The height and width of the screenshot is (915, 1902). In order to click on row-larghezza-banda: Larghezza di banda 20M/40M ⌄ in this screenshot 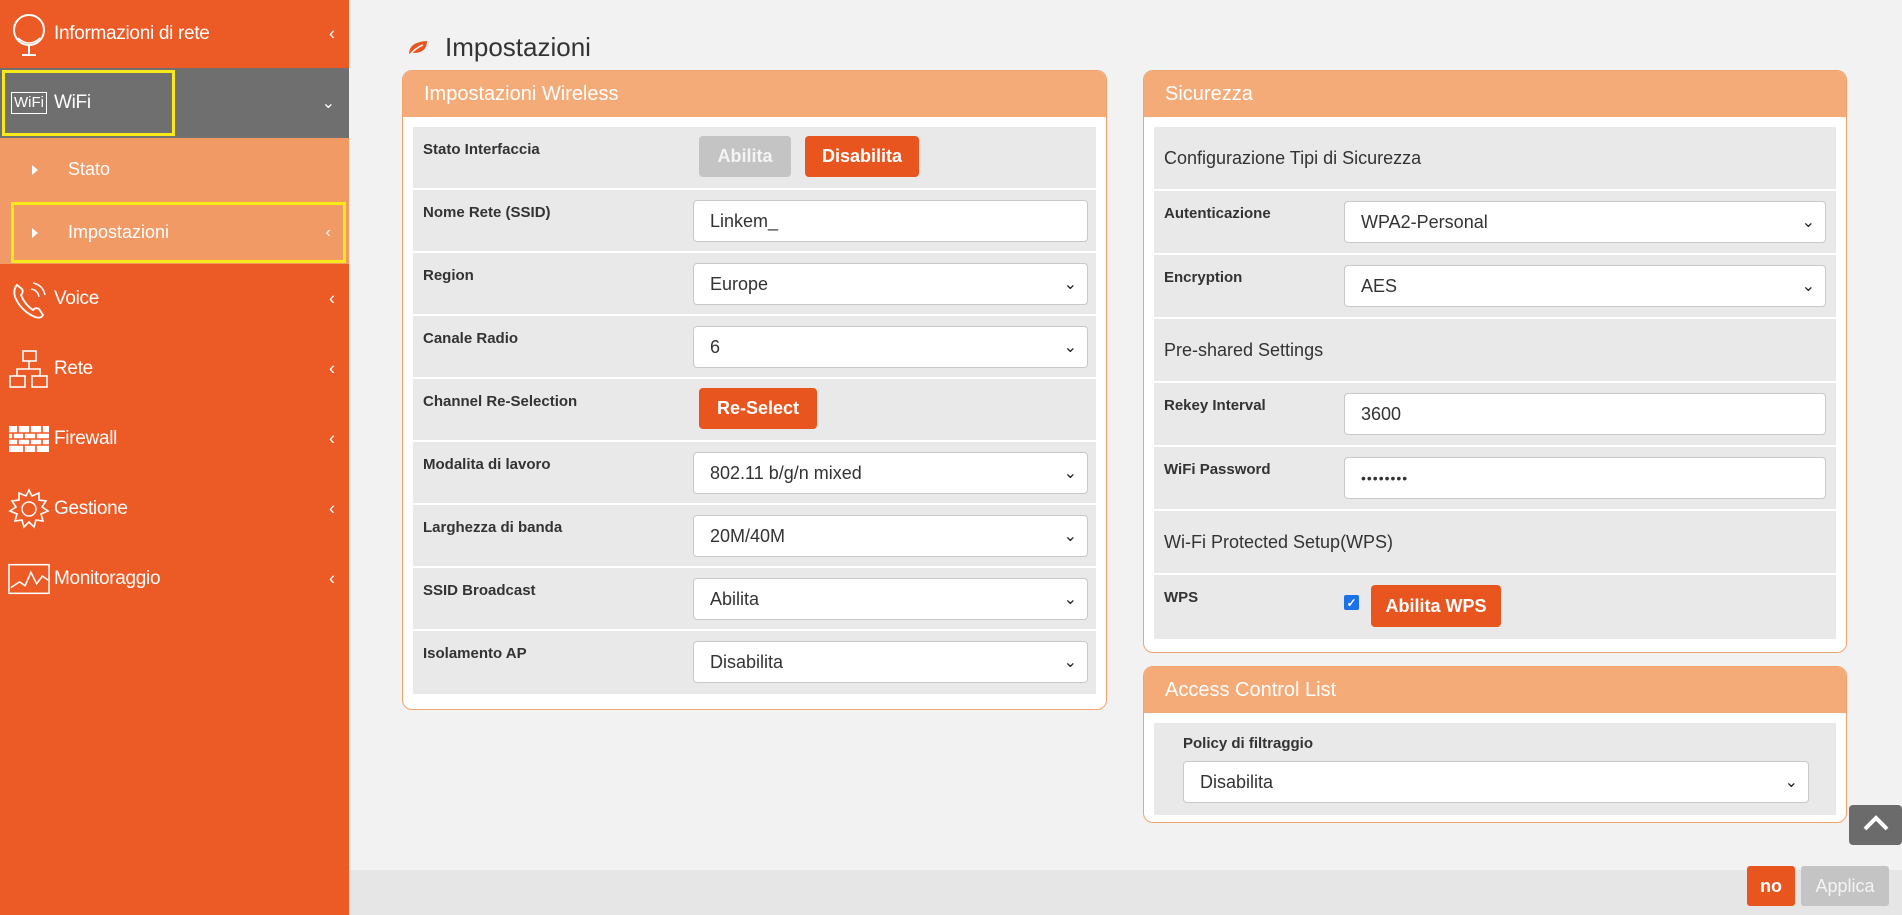, I will do `click(754, 536)`.